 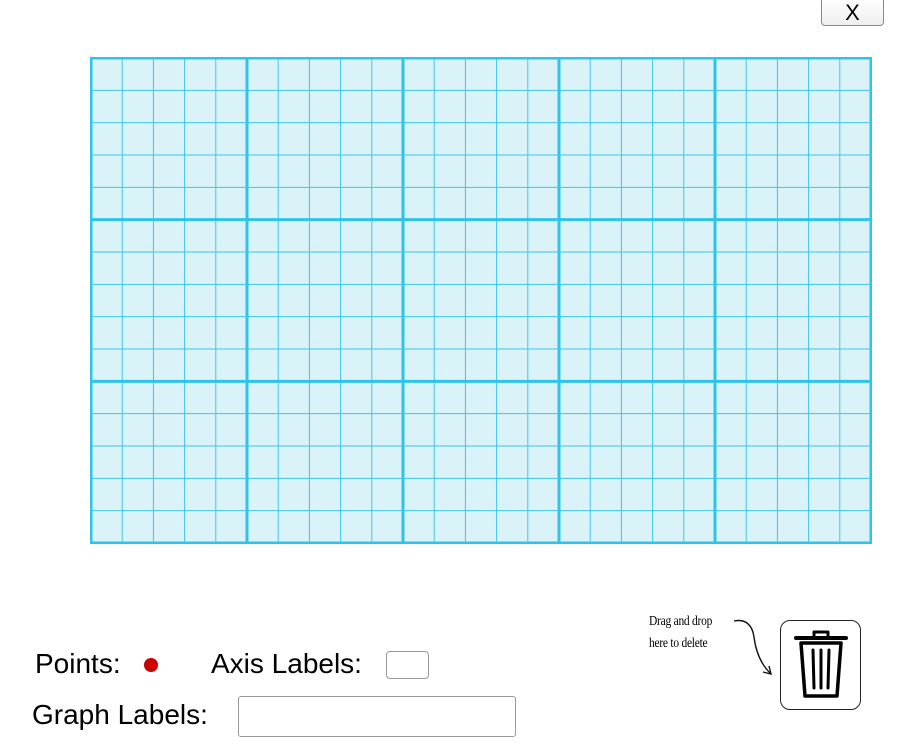 What do you see at coordinates (680, 633) in the screenshot?
I see `delete-hint: Drag and drop here to delete` at bounding box center [680, 633].